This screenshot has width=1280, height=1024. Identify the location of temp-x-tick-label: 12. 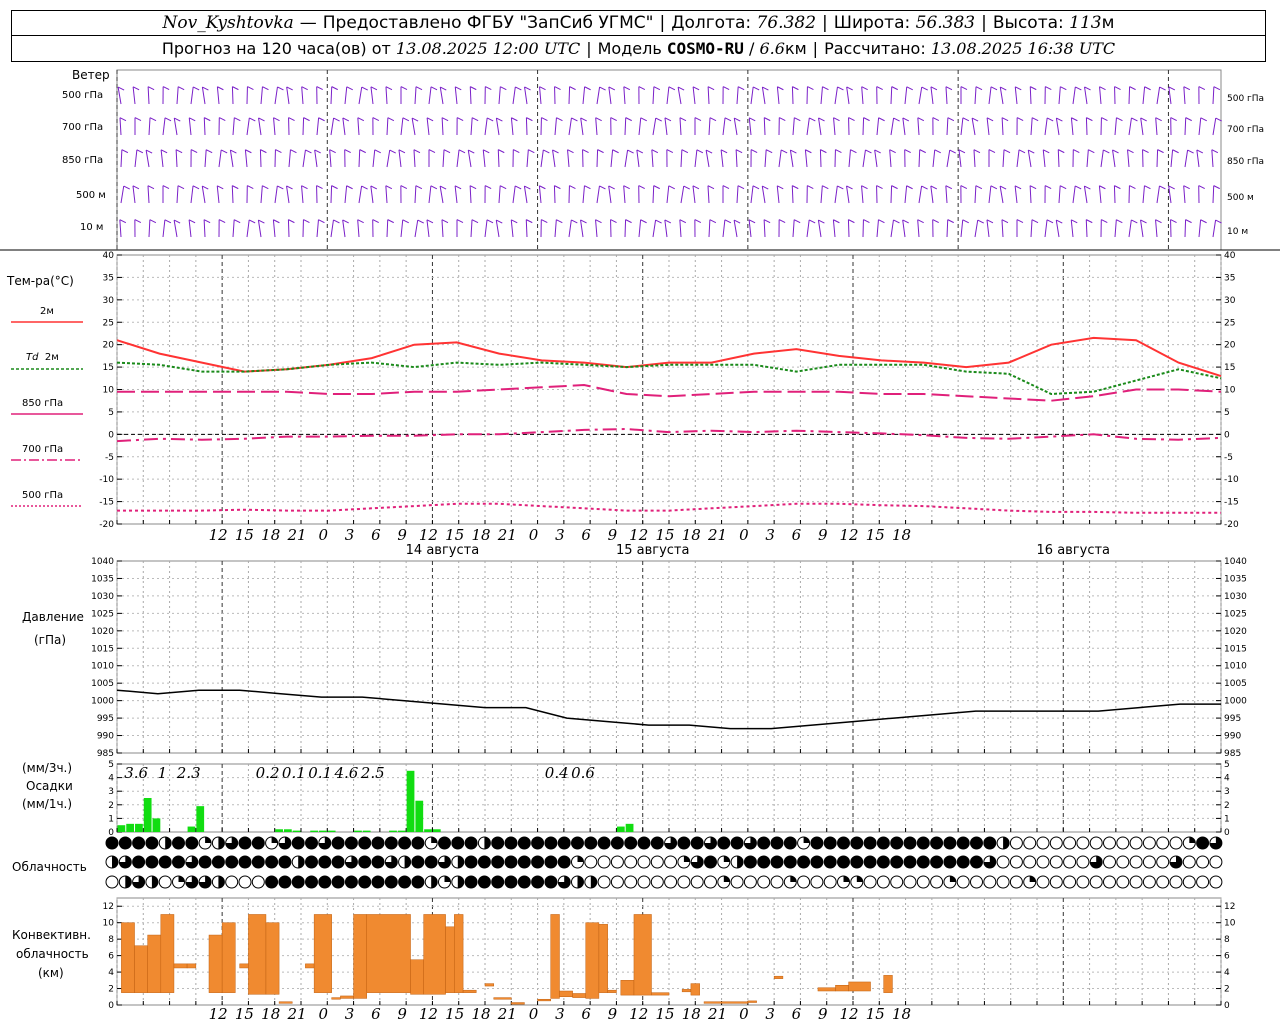
(638, 535).